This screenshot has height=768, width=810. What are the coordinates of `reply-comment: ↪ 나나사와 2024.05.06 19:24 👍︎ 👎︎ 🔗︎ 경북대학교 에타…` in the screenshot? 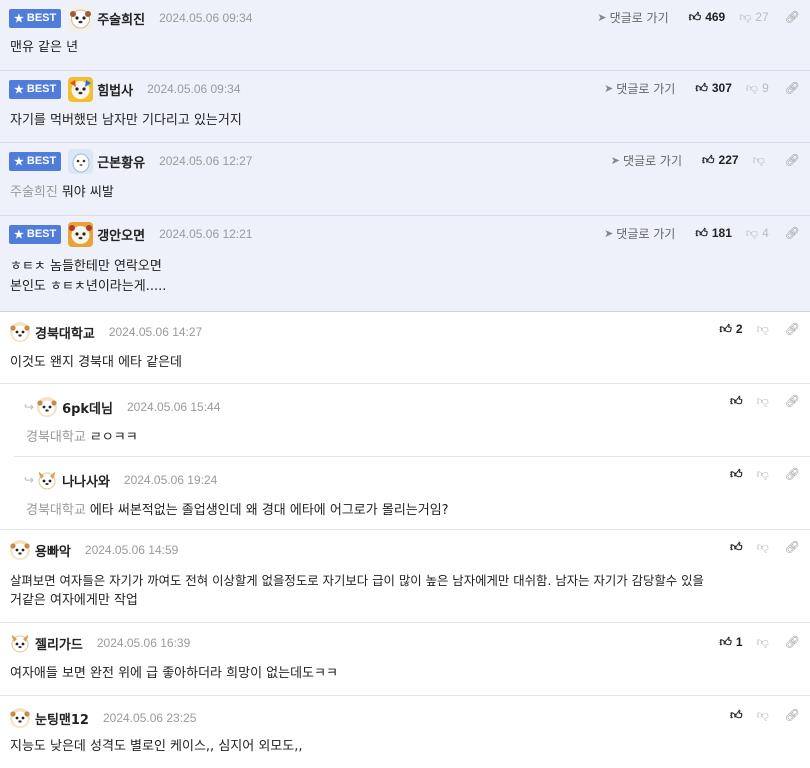 It's located at (405, 493).